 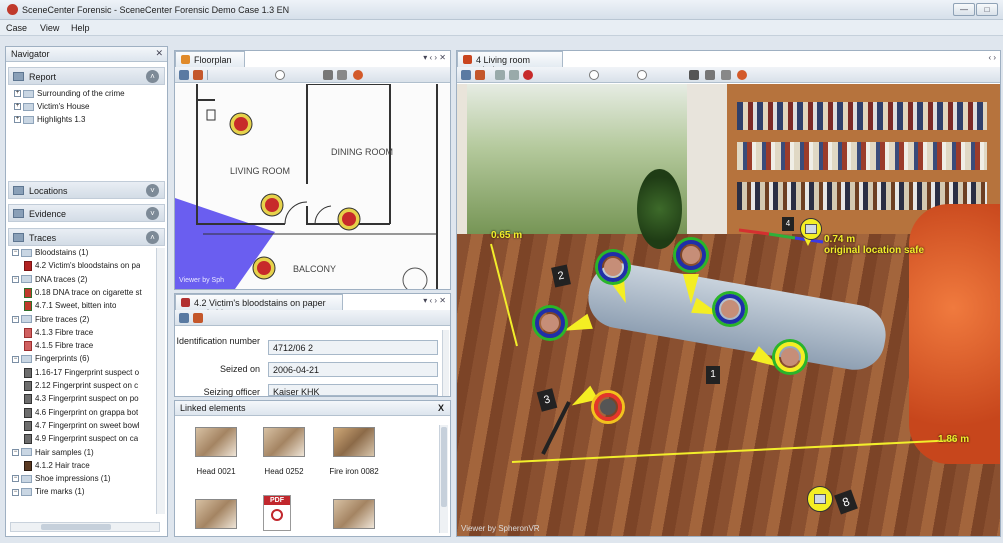 What do you see at coordinates (50, 358) in the screenshot?
I see `trace-tree-item: − Fingerprints (6)` at bounding box center [50, 358].